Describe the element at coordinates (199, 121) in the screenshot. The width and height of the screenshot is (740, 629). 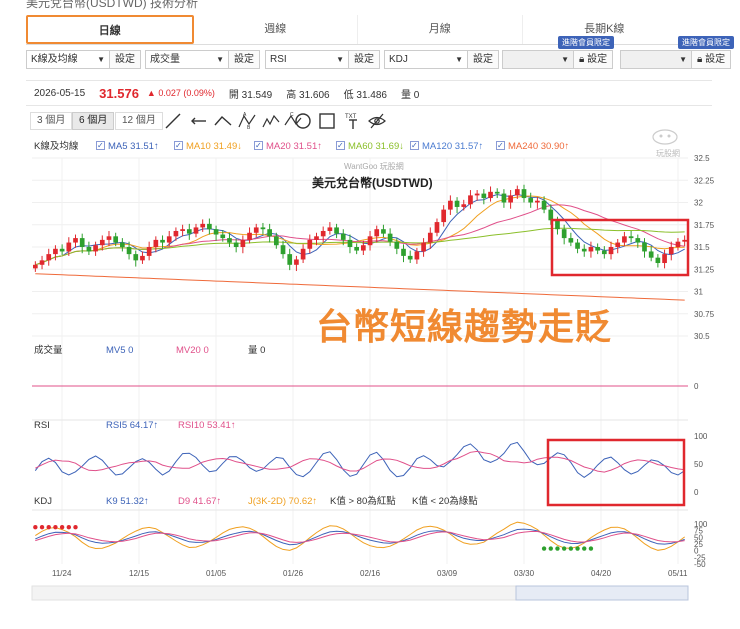
I see `ray-tool-icon` at that location.